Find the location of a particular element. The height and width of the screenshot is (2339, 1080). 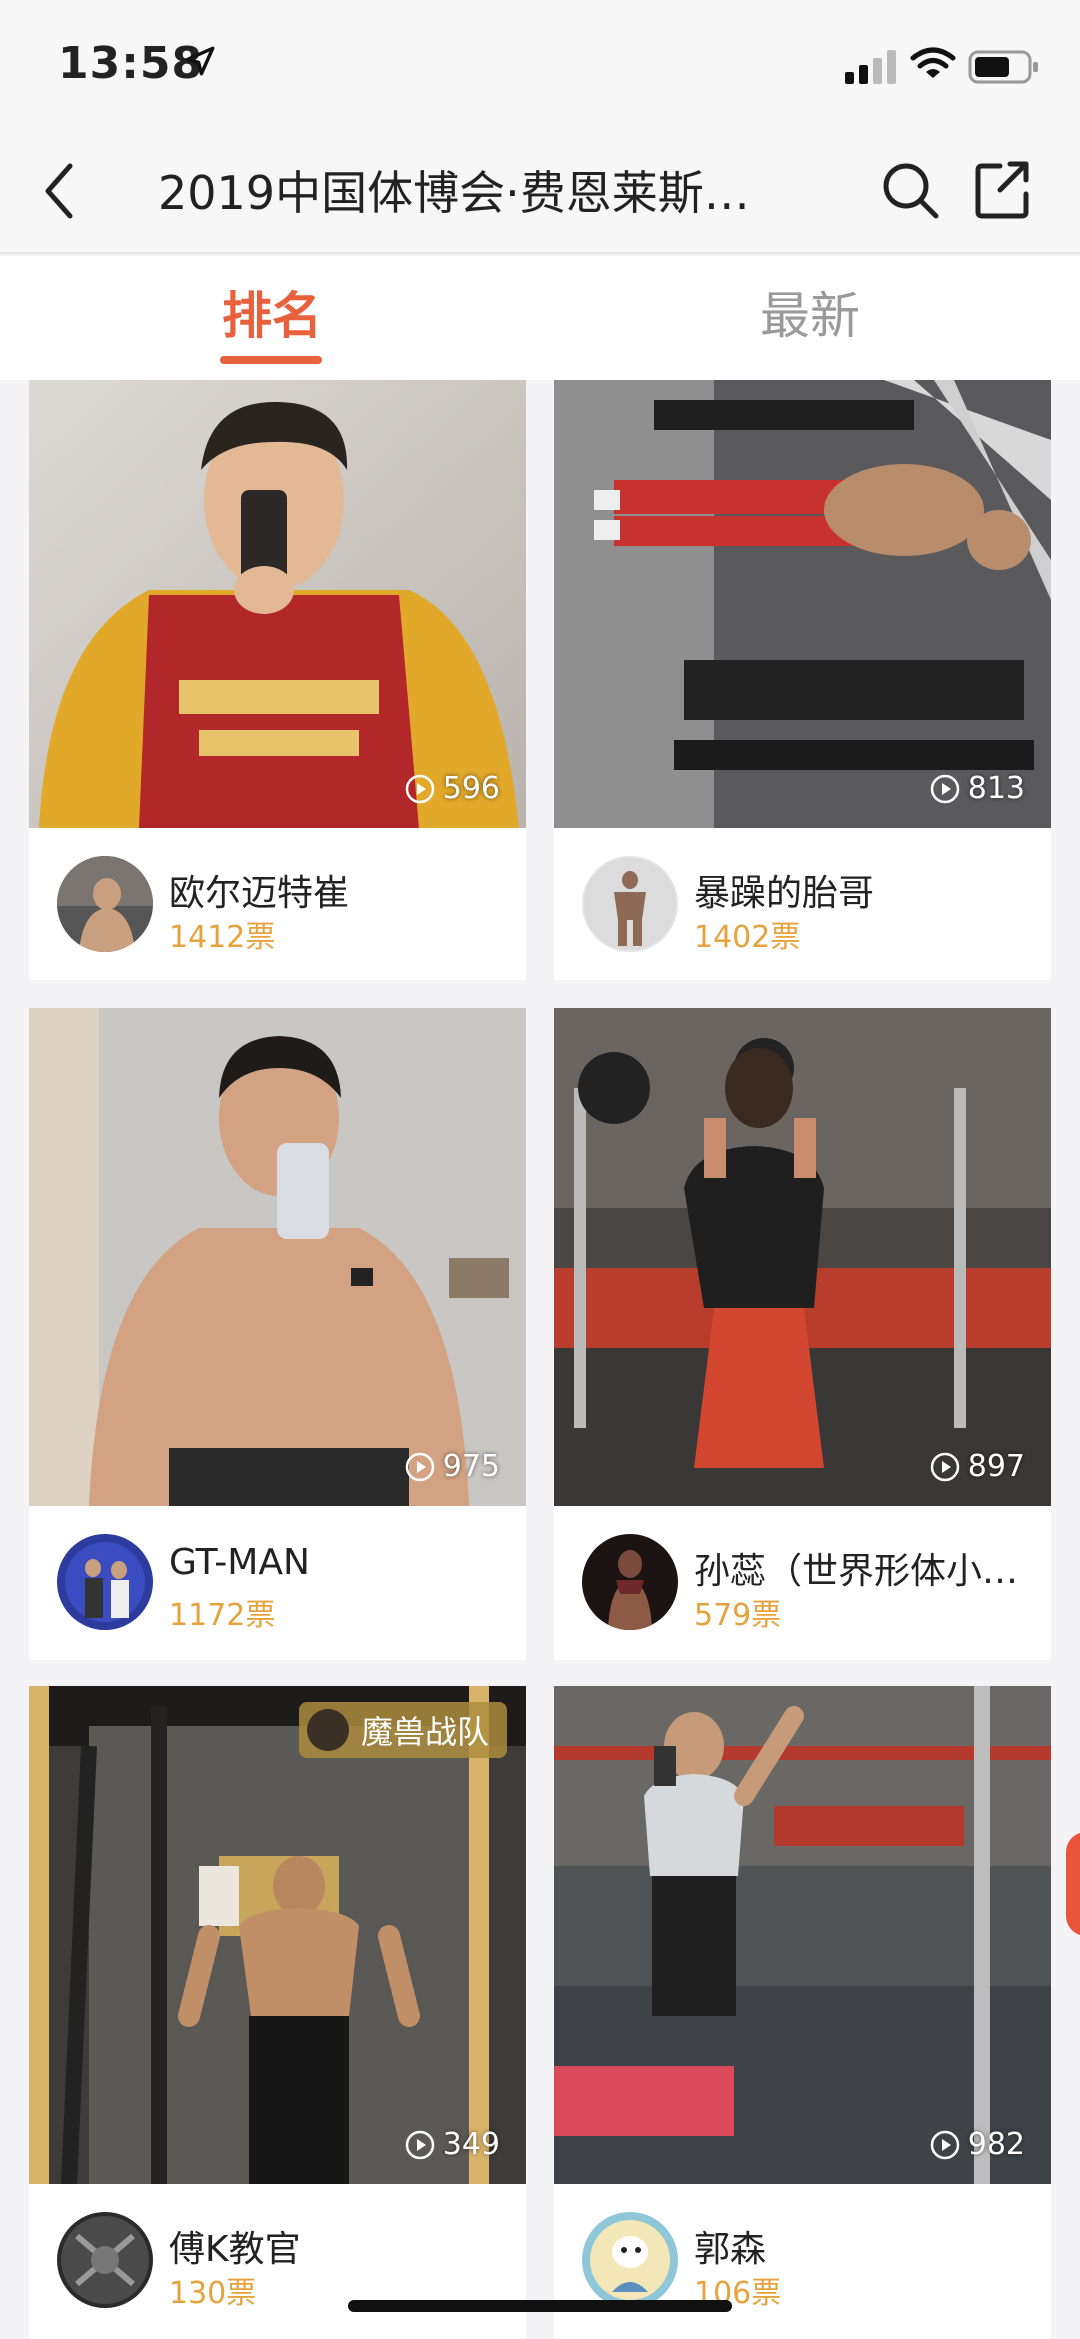

play-count: 349 is located at coordinates (452, 2144).